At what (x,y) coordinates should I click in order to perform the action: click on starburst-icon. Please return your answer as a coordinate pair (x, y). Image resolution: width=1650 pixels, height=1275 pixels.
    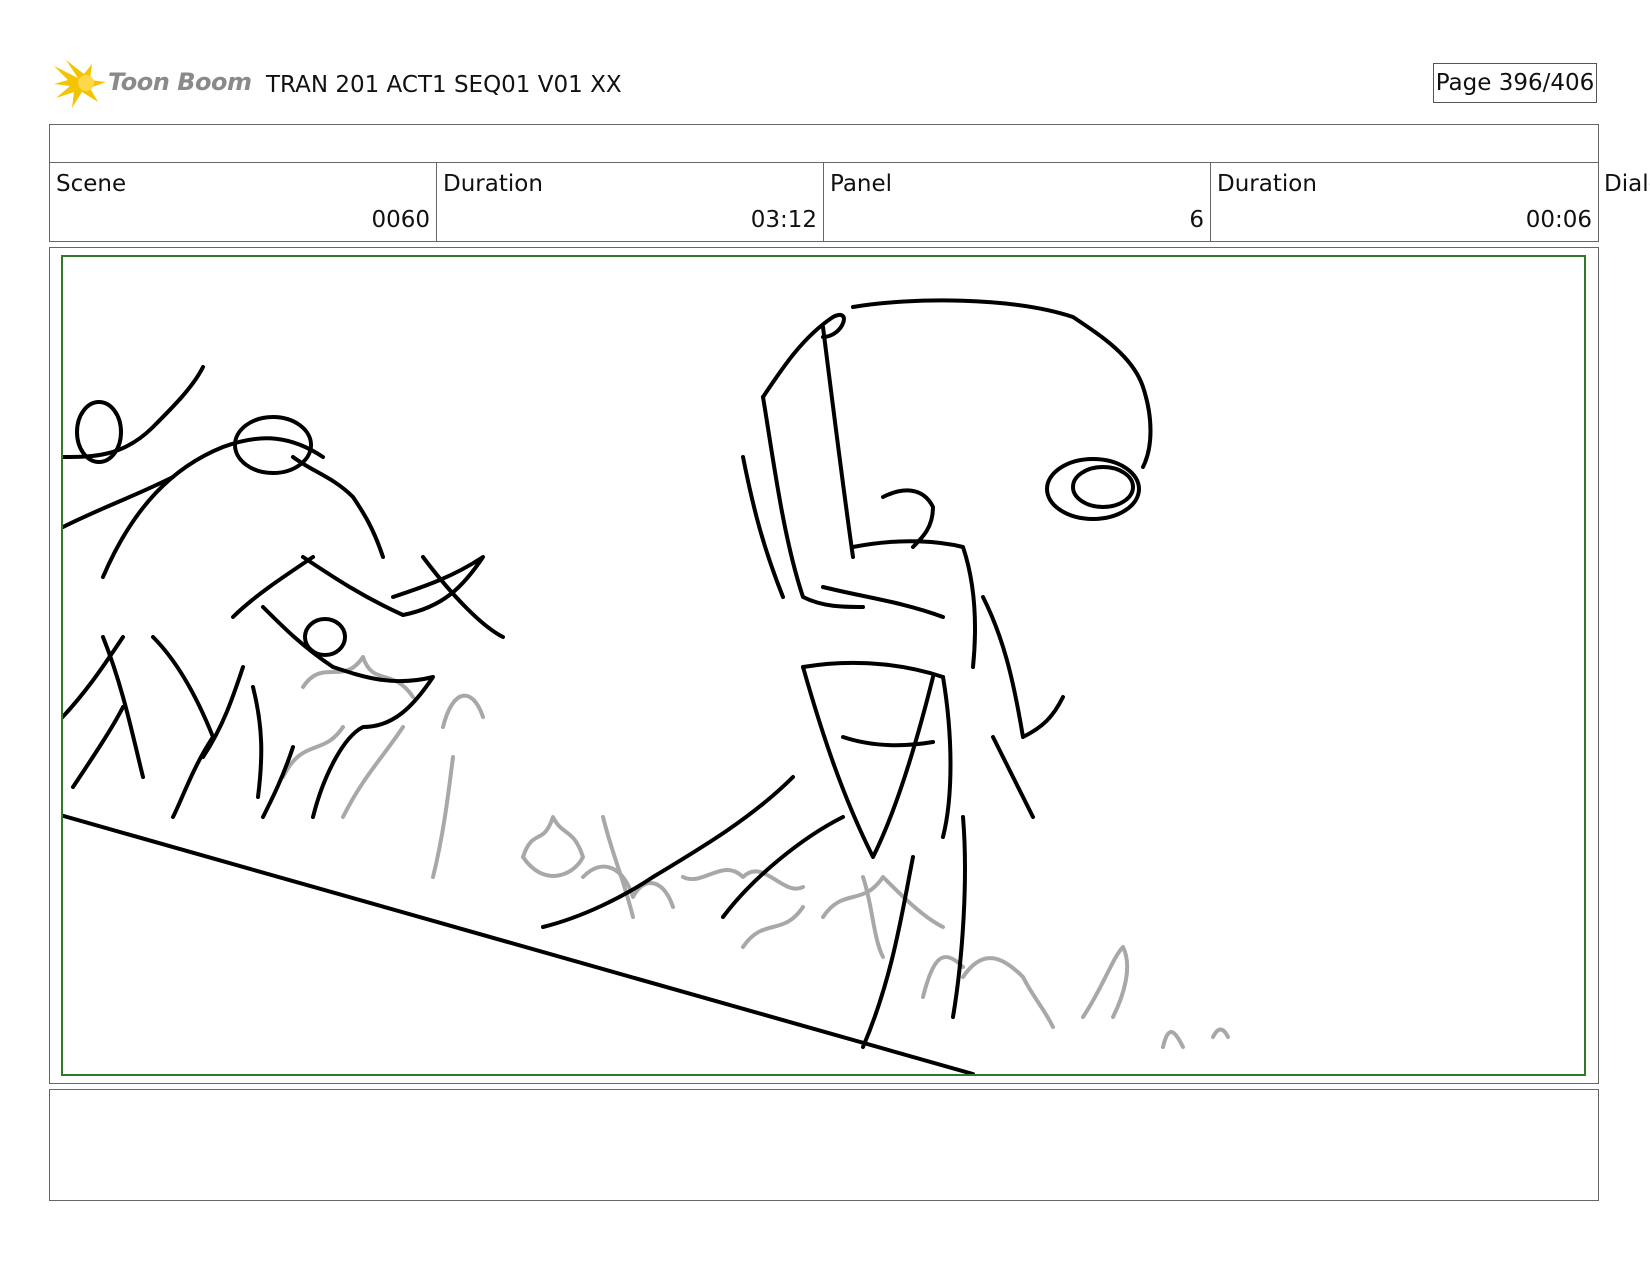
    Looking at the image, I should click on (80, 84).